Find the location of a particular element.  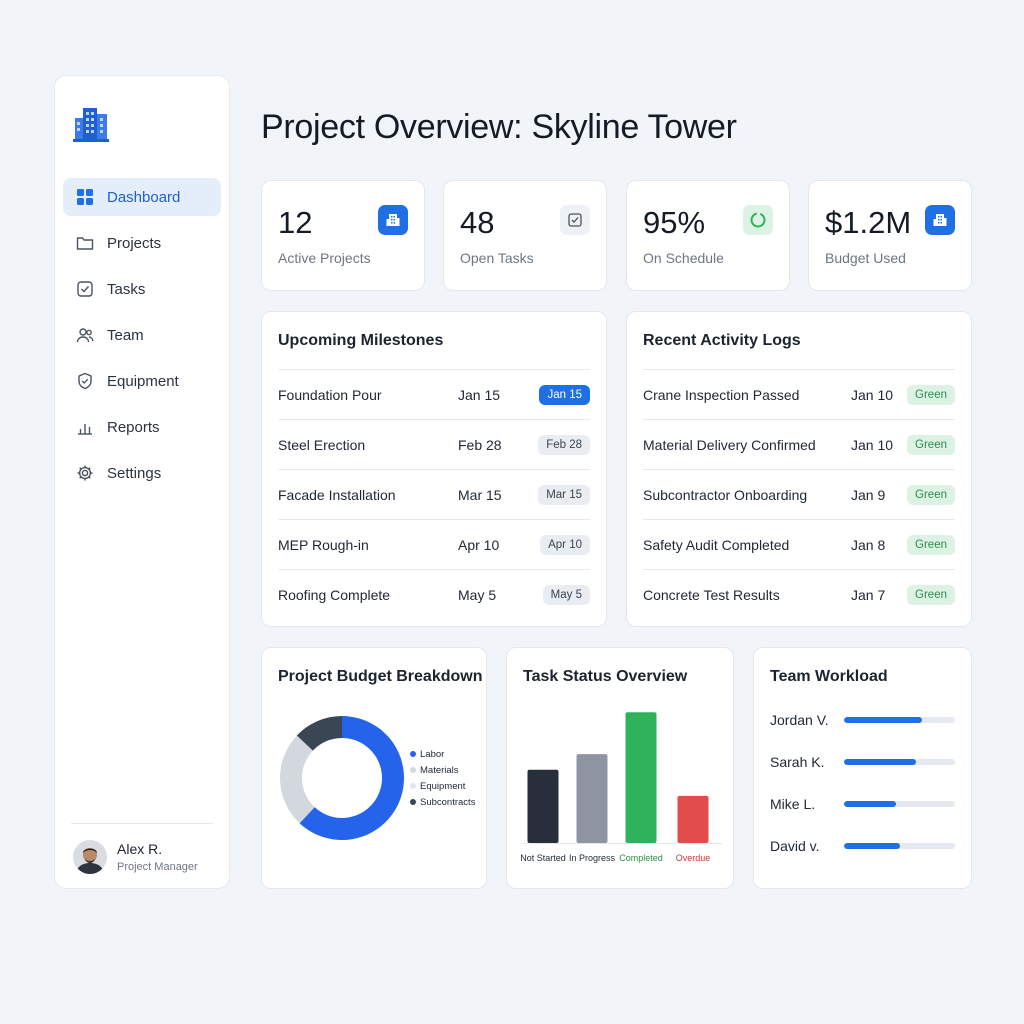

kpi-value: $1.2M is located at coordinates (868, 222).